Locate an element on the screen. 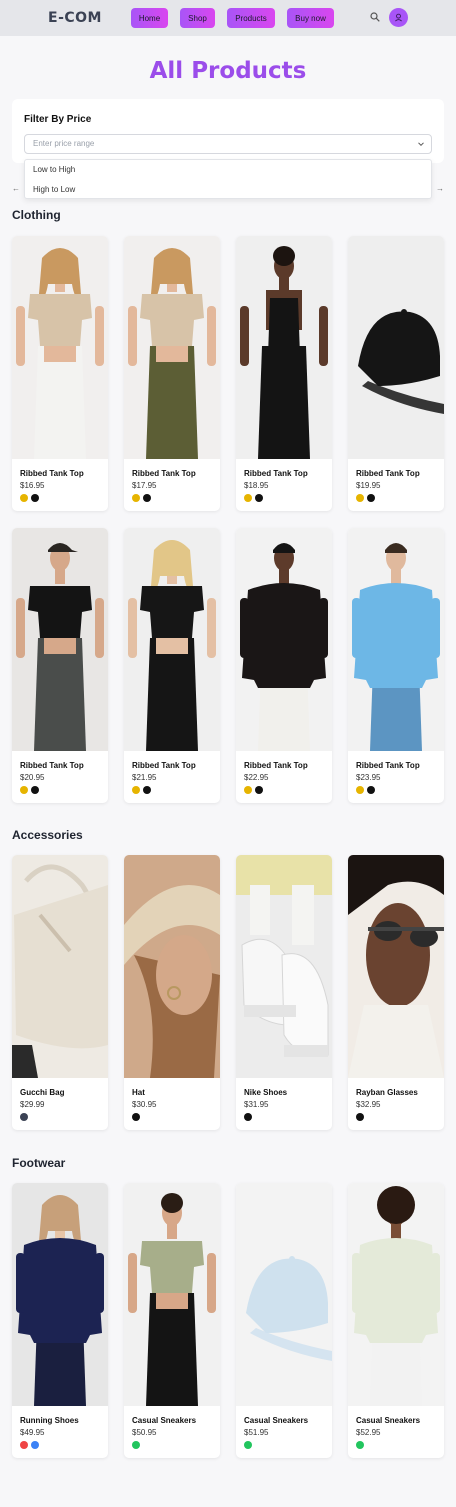 The width and height of the screenshot is (456, 1507). brand-logo: E-COM is located at coordinates (75, 18).